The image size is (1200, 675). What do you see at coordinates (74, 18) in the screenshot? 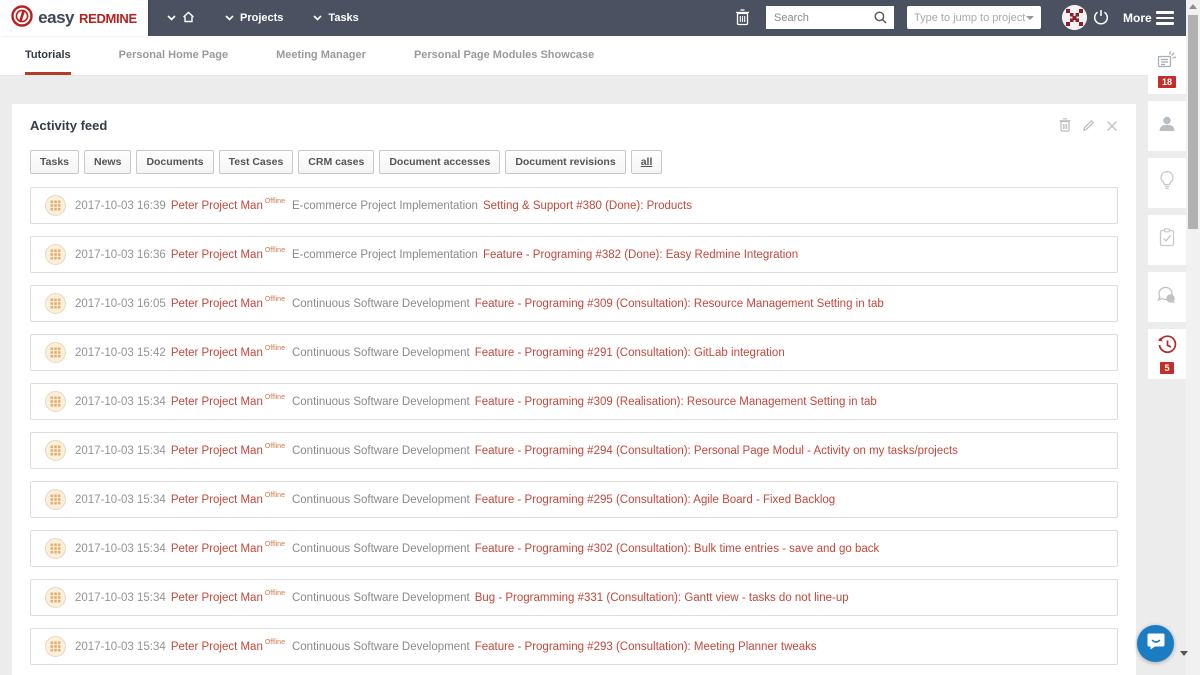
I see `app-logo: easy REDMINE` at bounding box center [74, 18].